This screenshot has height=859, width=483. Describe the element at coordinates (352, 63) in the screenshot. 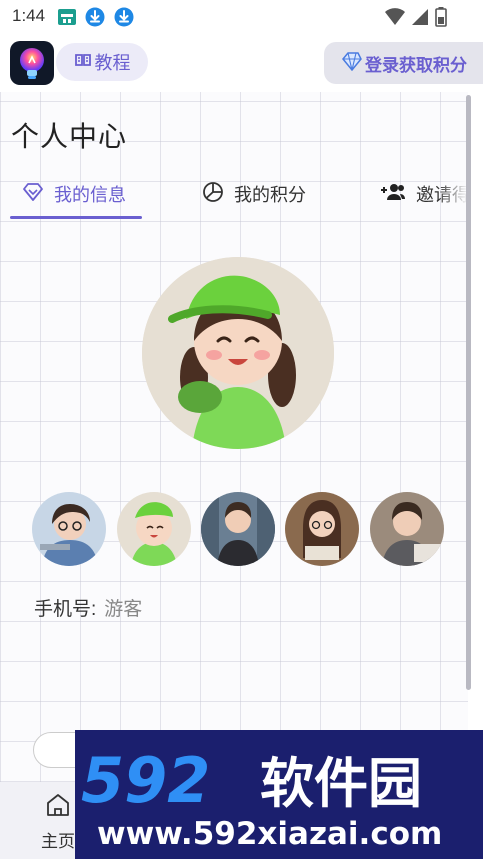

I see `gem-icon` at that location.